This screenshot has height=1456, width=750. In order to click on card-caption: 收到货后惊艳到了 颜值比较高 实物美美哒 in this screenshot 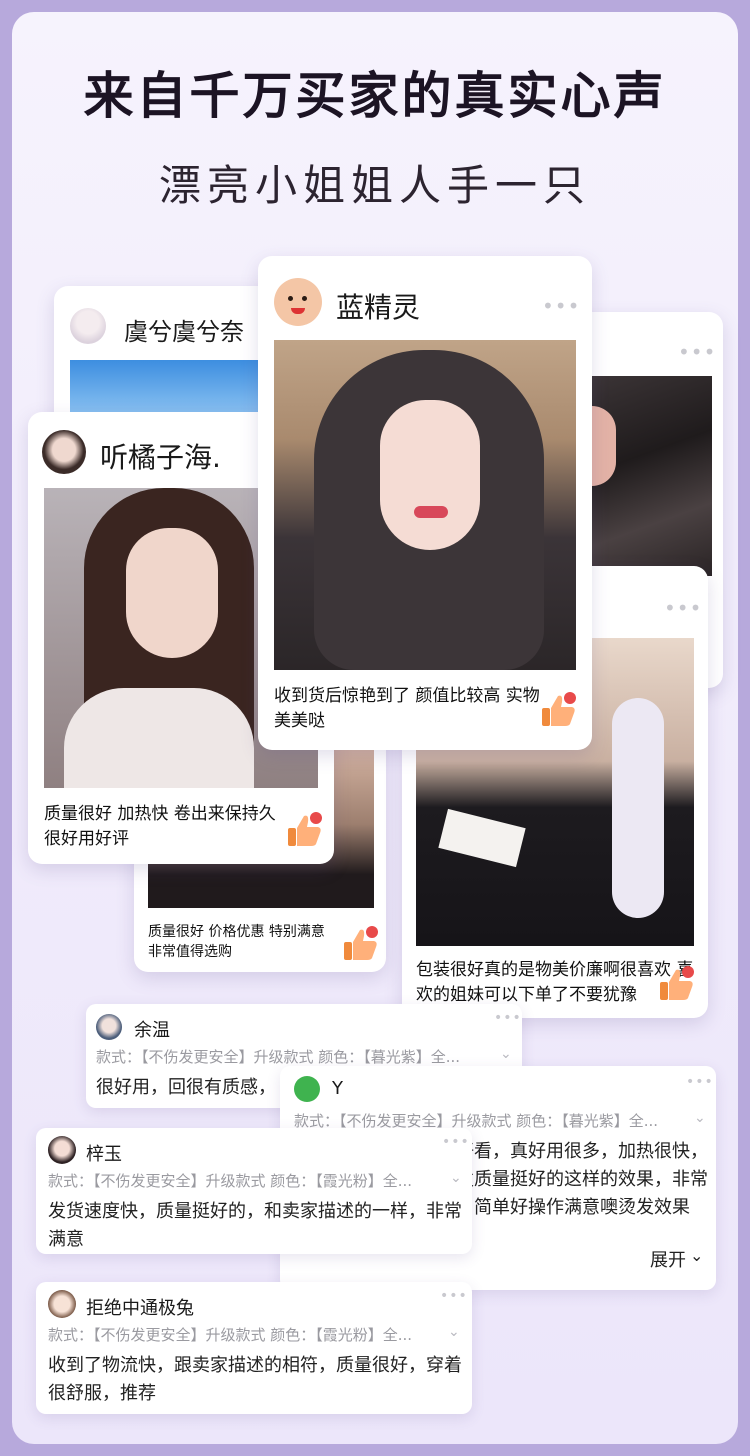, I will do `click(407, 708)`.